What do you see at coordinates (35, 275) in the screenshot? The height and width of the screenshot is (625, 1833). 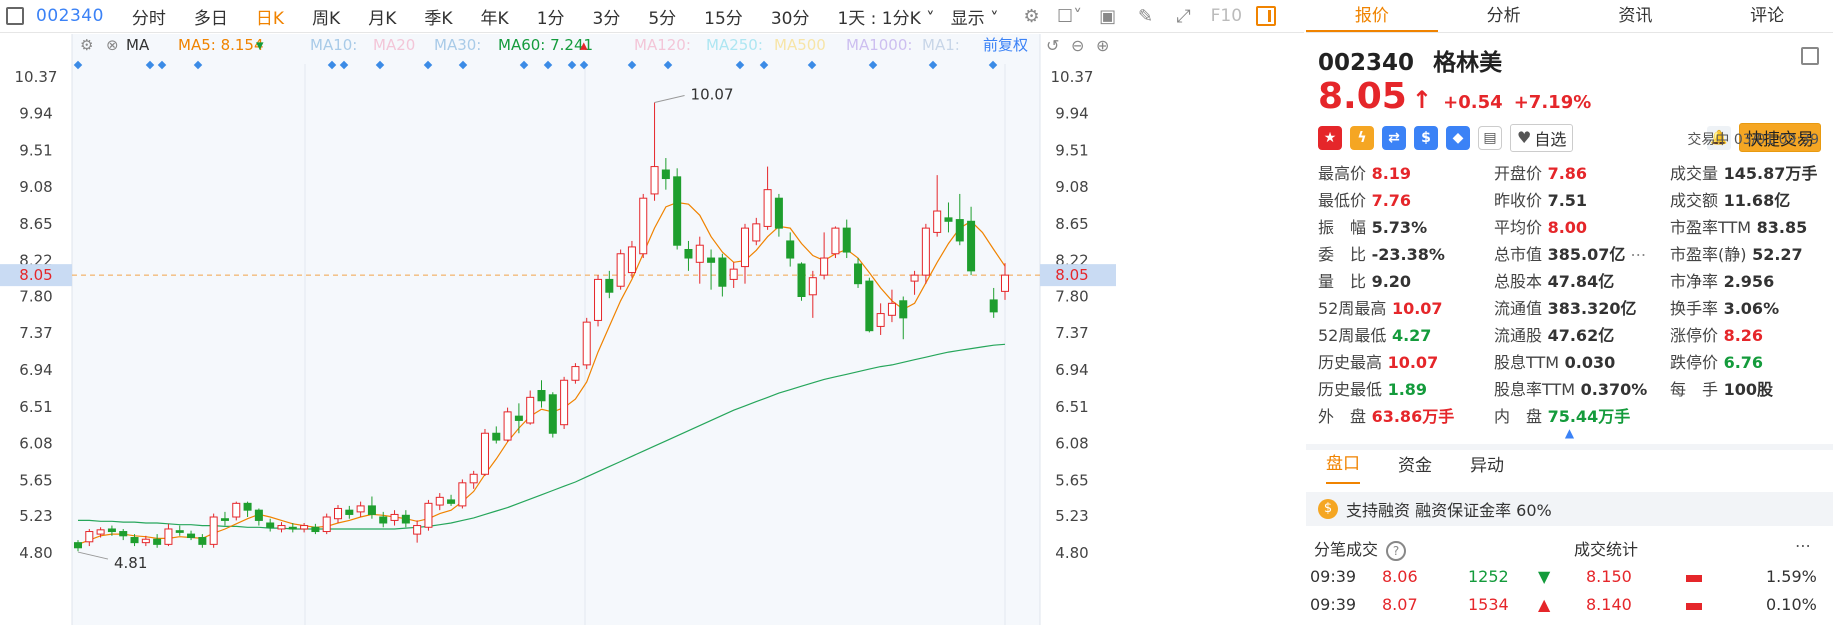 I see `current-price-label: 8.05` at bounding box center [35, 275].